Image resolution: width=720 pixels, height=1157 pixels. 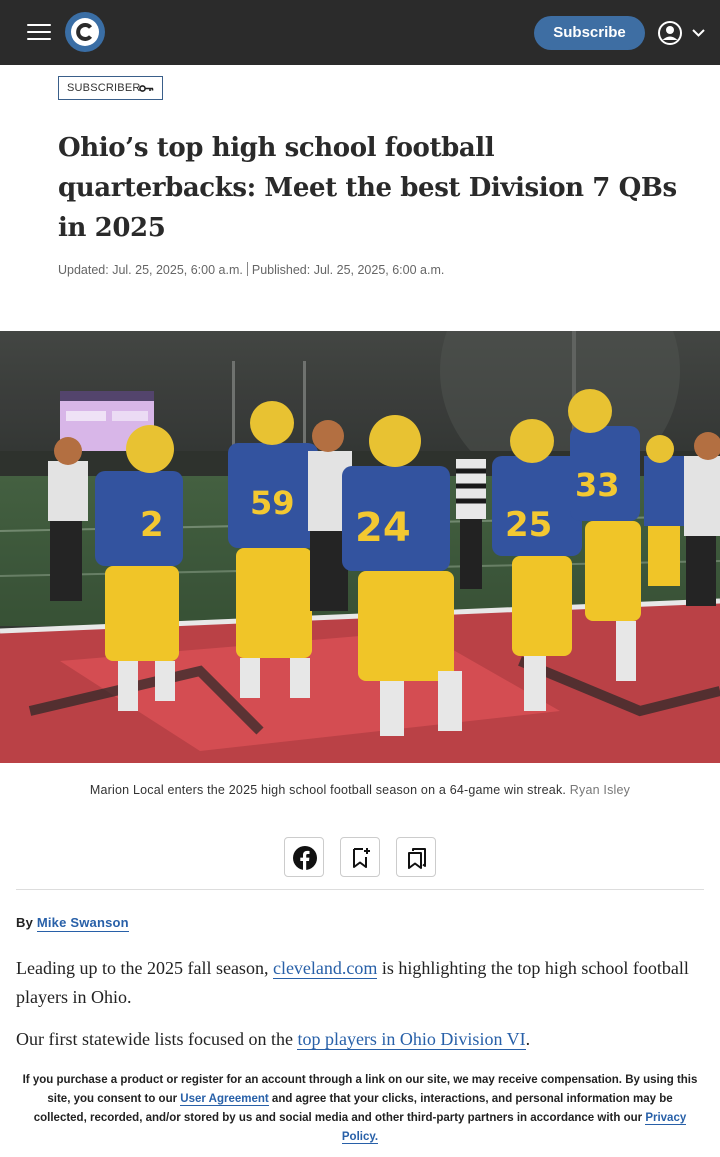 What do you see at coordinates (154, 1039) in the screenshot?
I see `p2-text-start: Our first statewide lists focused on the` at bounding box center [154, 1039].